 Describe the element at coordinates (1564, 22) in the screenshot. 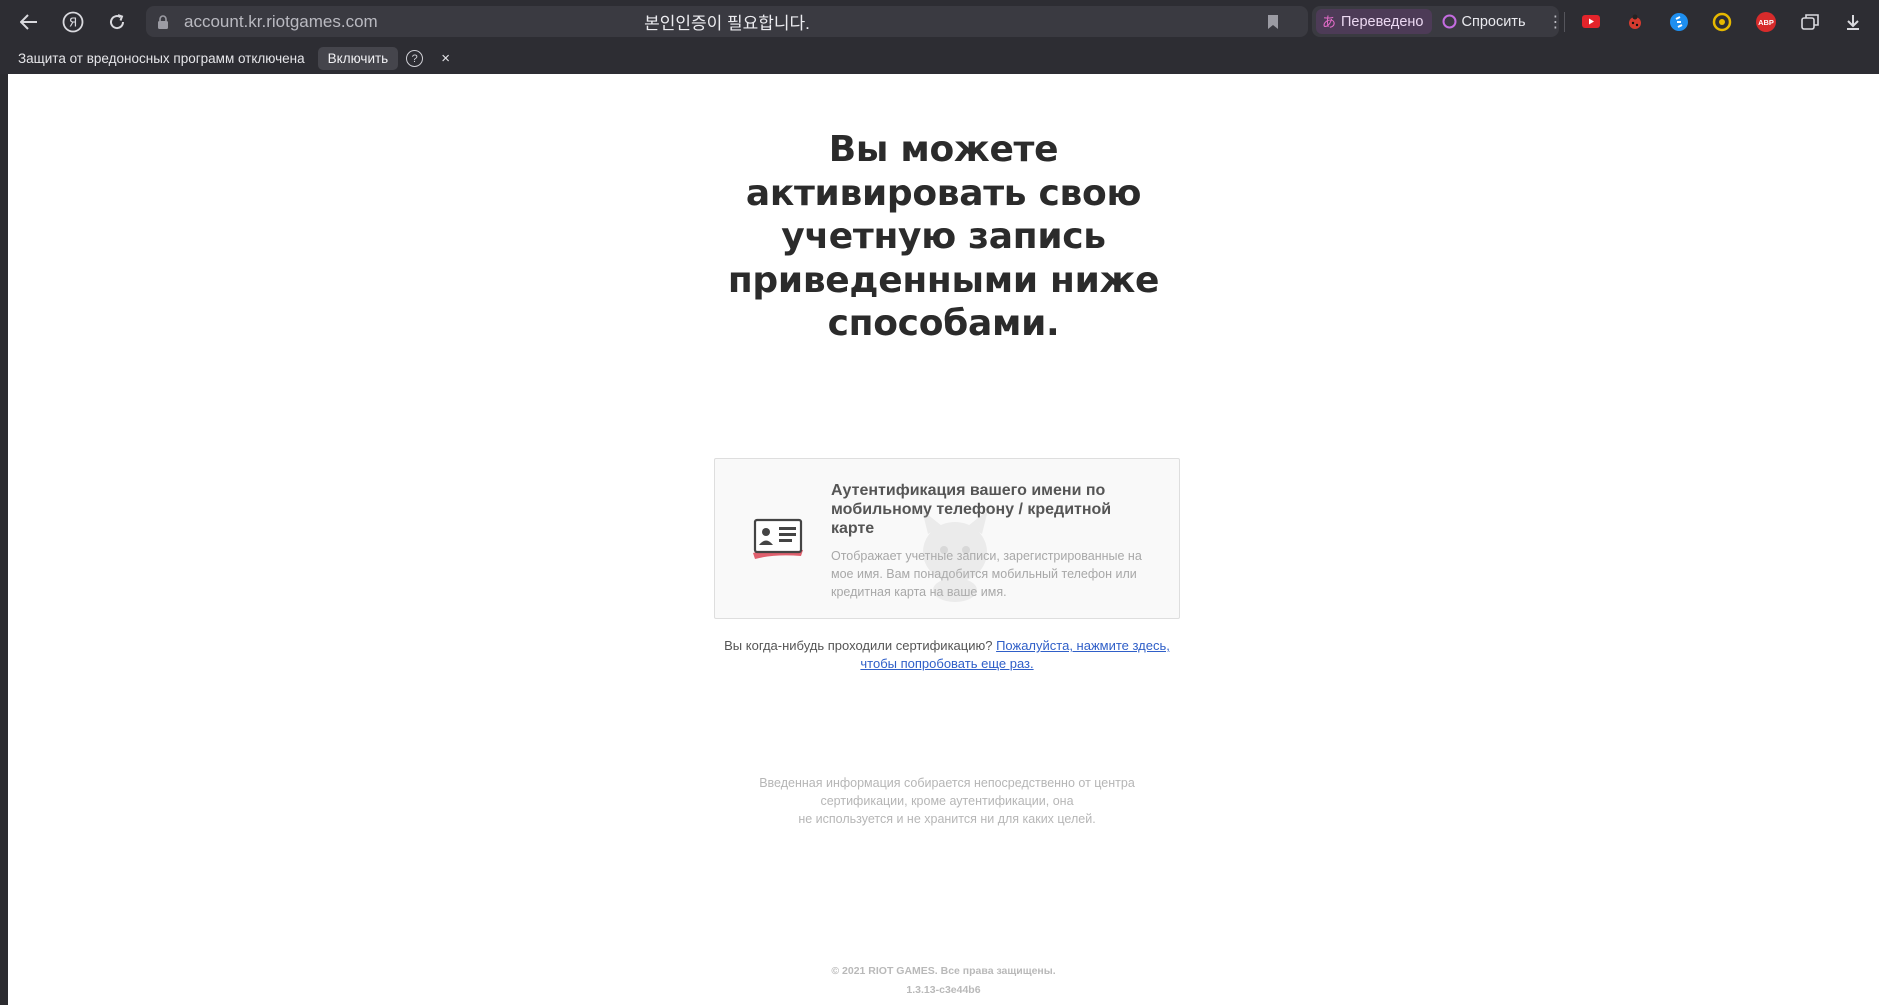

I see `toolbar-divider` at that location.